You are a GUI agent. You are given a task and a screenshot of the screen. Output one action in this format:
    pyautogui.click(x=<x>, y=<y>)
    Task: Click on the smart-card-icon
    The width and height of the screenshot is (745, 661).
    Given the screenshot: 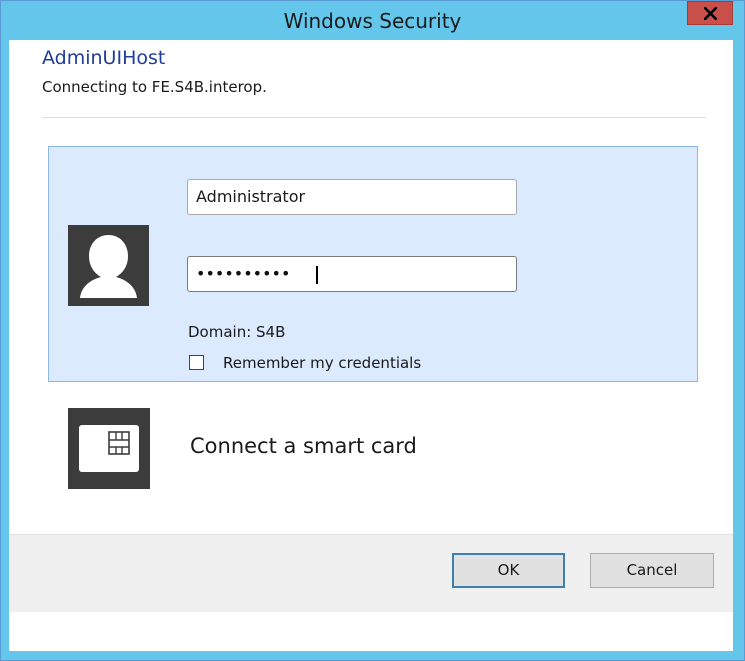 What is the action you would take?
    pyautogui.click(x=109, y=448)
    